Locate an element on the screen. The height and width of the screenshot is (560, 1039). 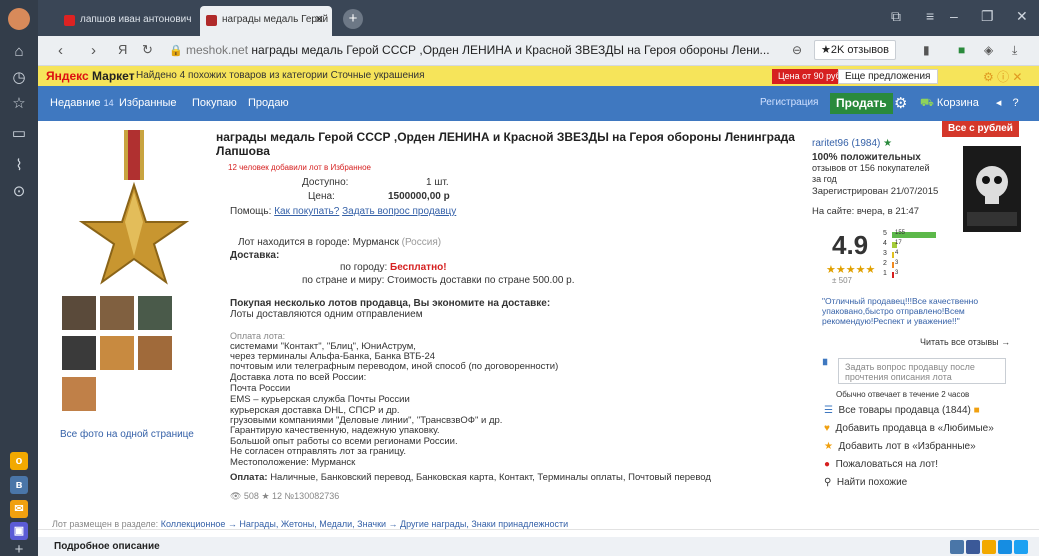
vk-app-icon: в is located at coordinates (19, 485).